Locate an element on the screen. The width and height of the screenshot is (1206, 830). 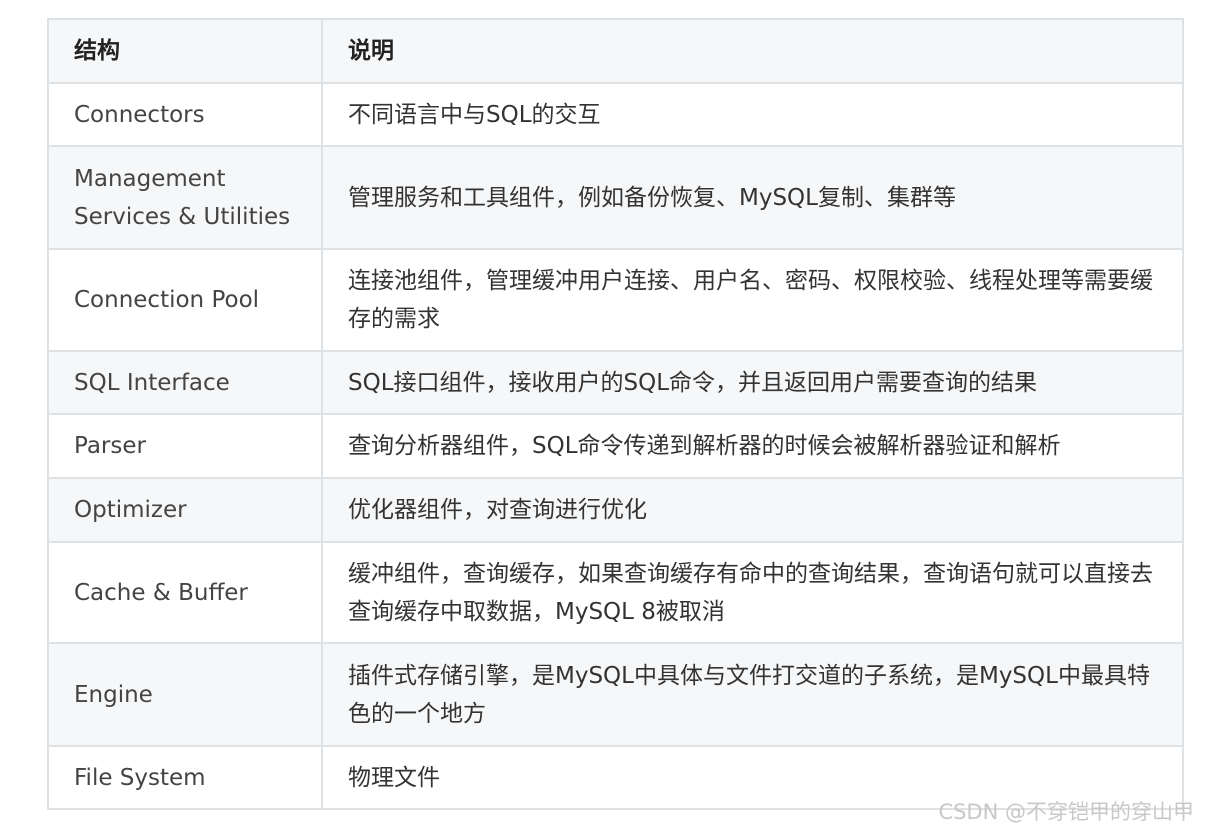
row-structure-name: Connectors is located at coordinates (185, 114).